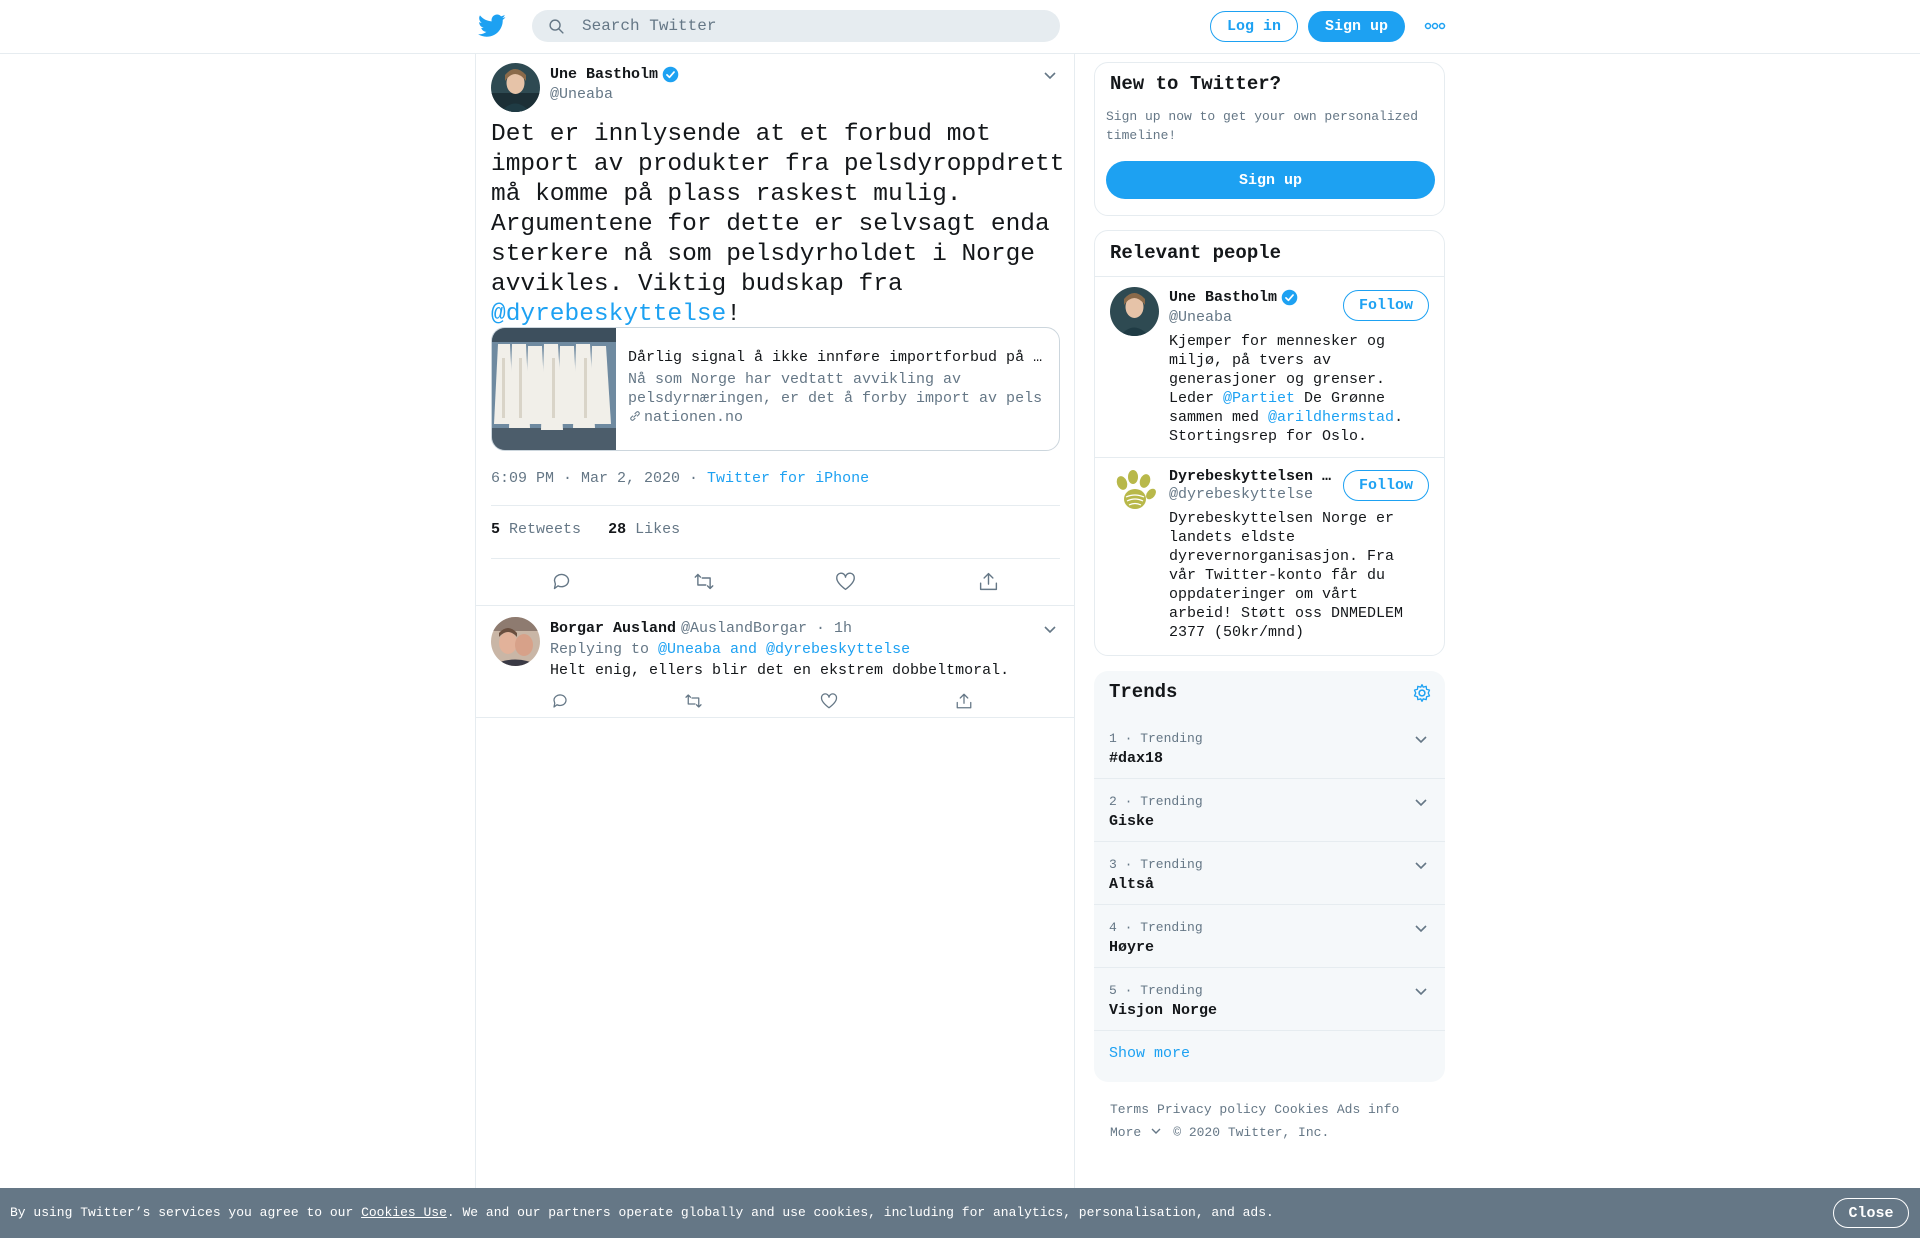 This screenshot has width=1920, height=1238. What do you see at coordinates (812, 26) in the screenshot?
I see `search-input` at bounding box center [812, 26].